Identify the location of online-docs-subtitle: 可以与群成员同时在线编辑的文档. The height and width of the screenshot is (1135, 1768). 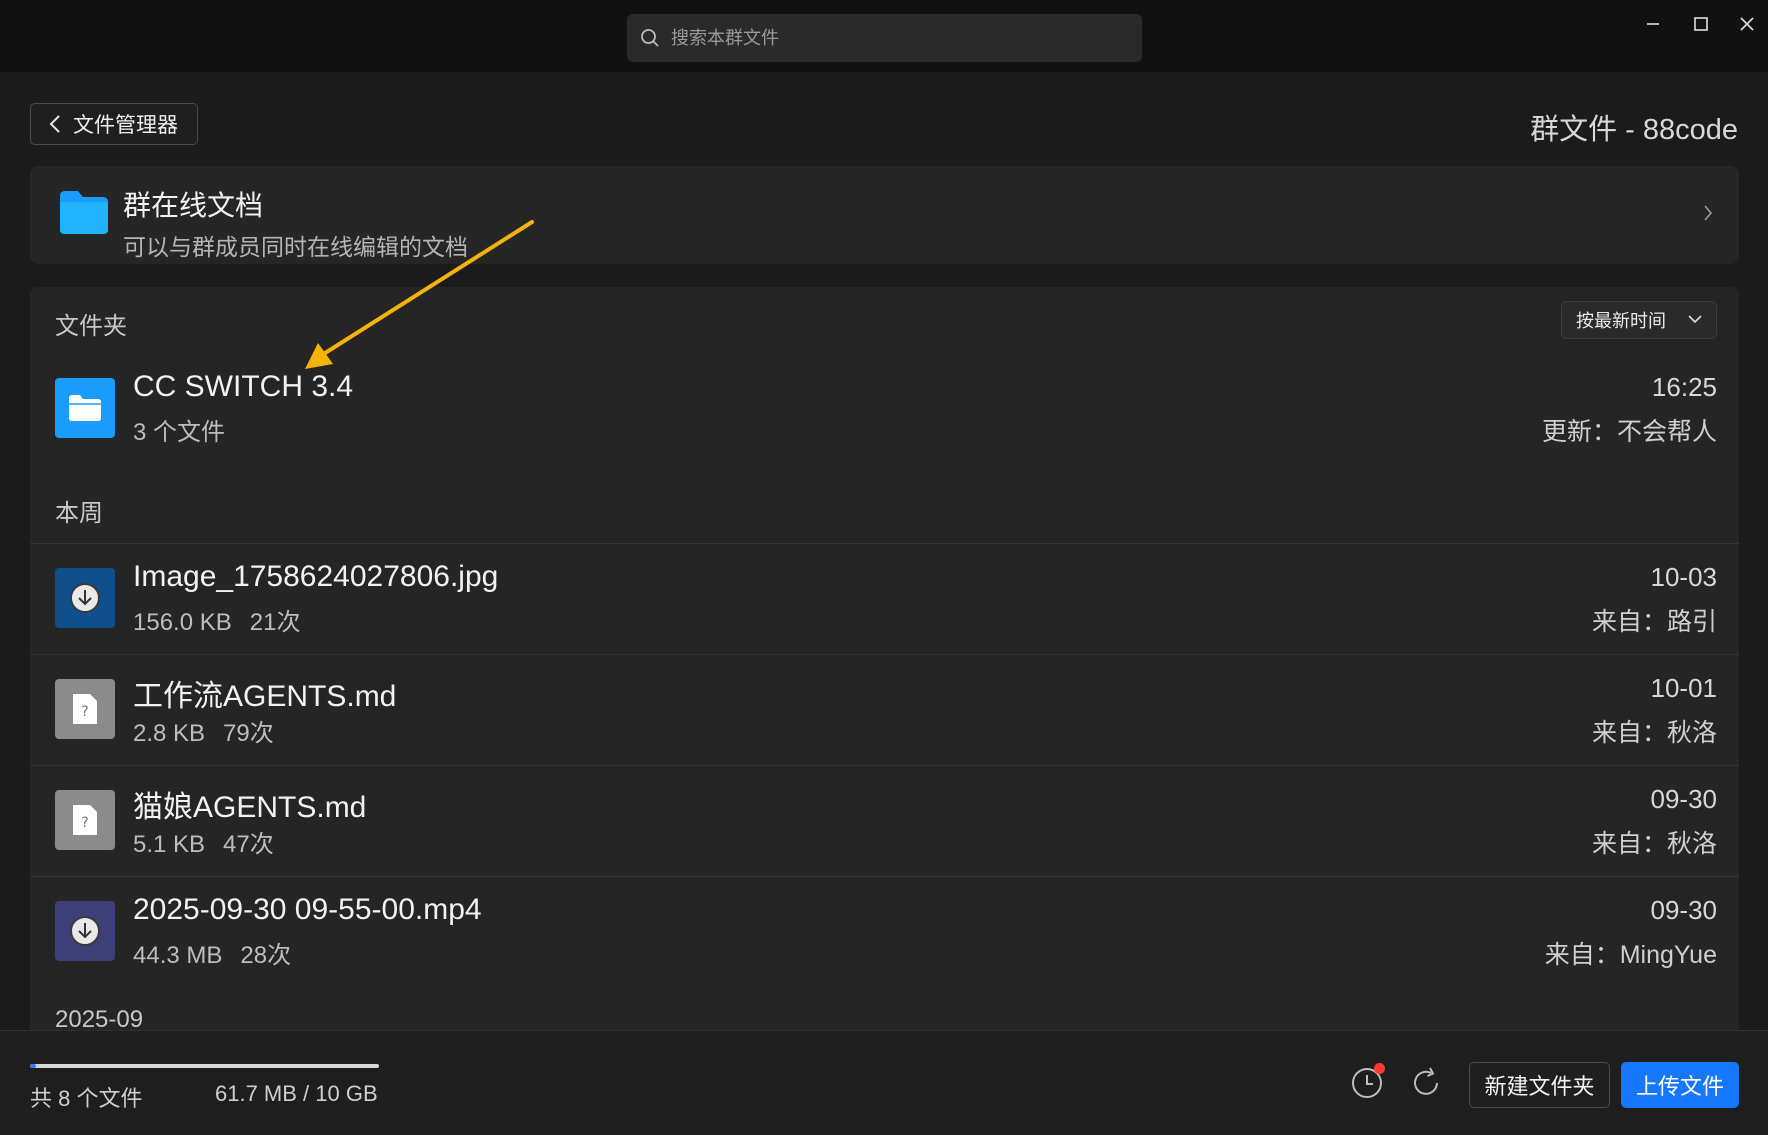
(295, 247).